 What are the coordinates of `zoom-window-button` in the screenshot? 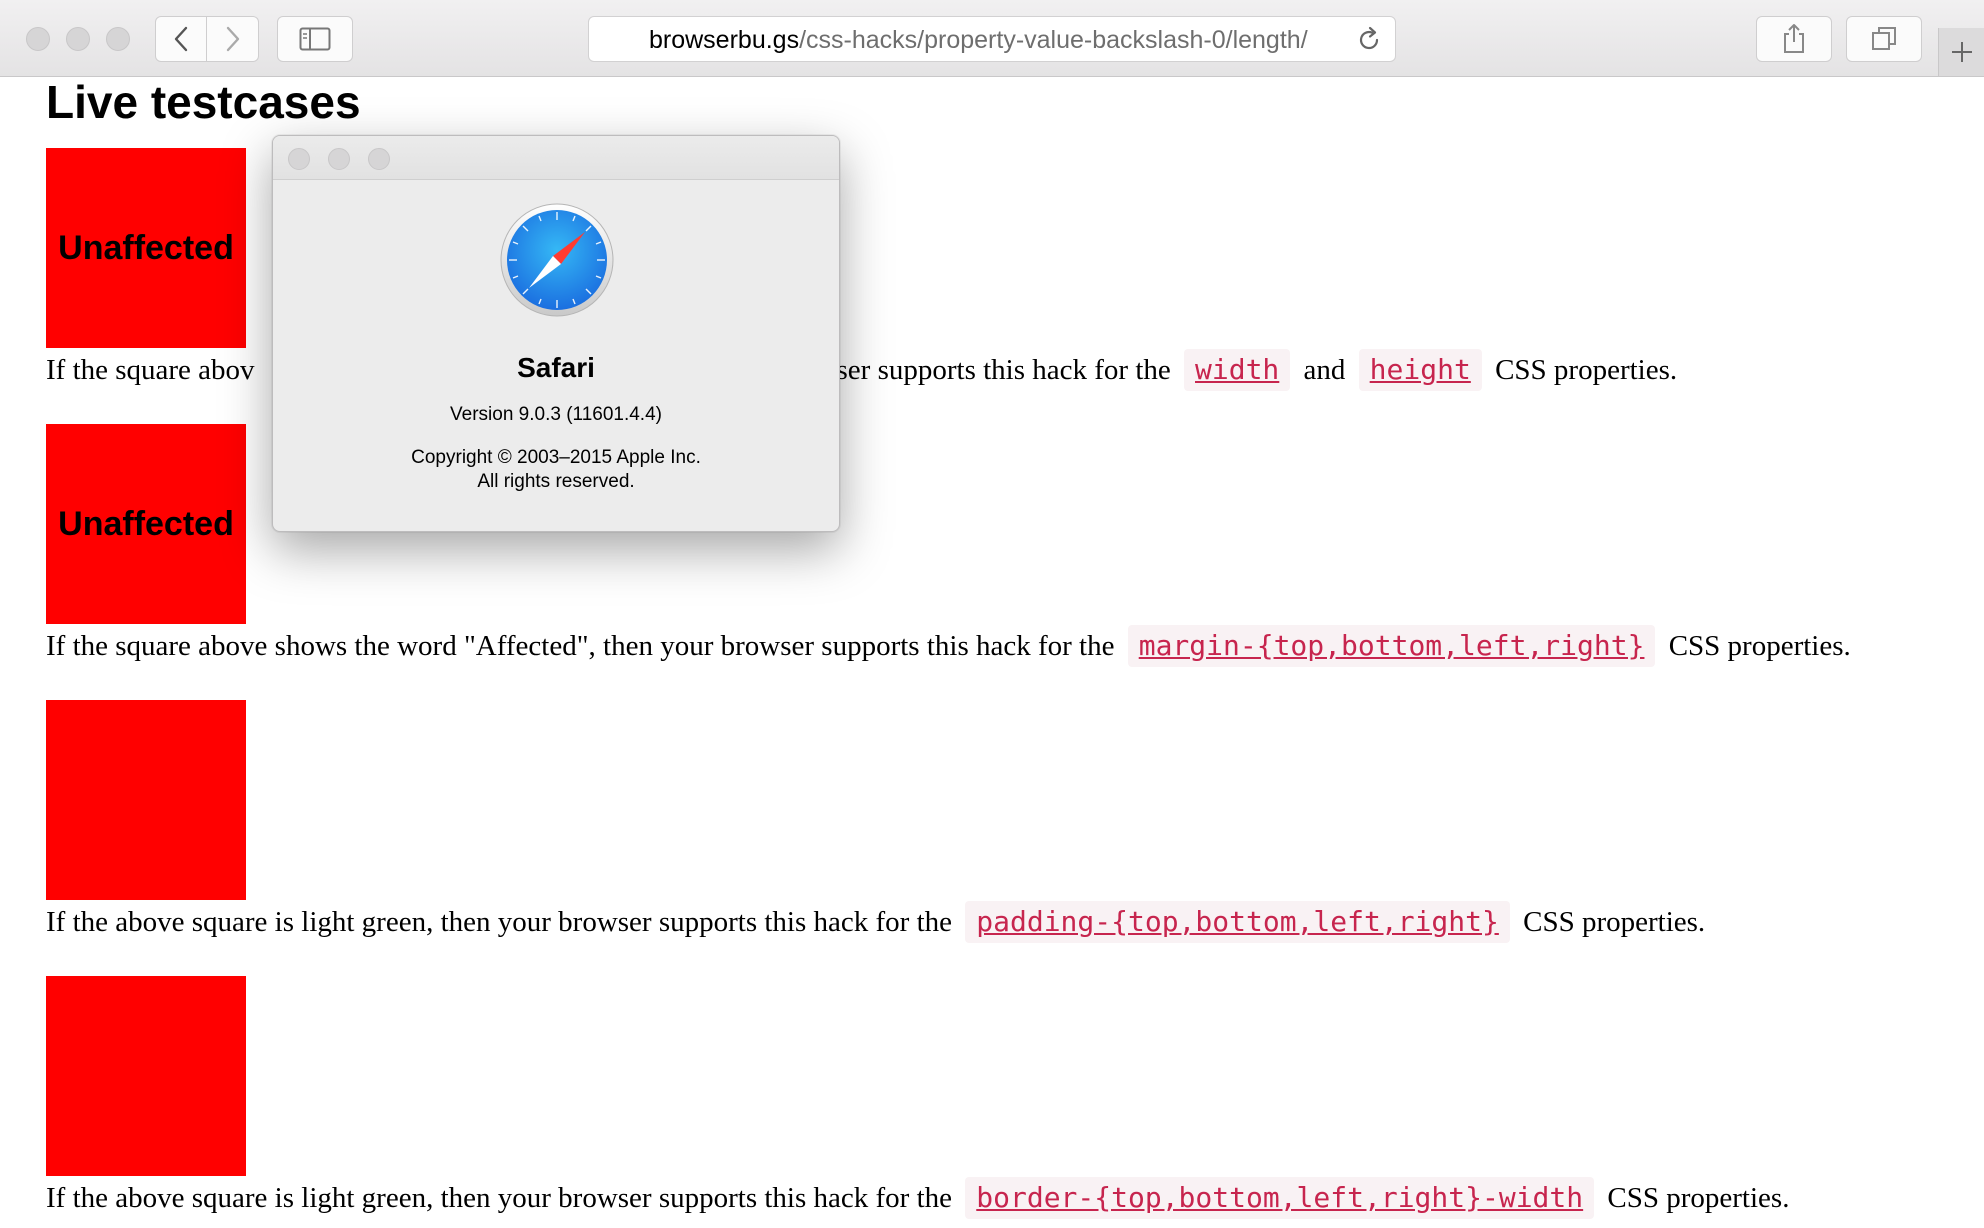 It's located at (118, 39).